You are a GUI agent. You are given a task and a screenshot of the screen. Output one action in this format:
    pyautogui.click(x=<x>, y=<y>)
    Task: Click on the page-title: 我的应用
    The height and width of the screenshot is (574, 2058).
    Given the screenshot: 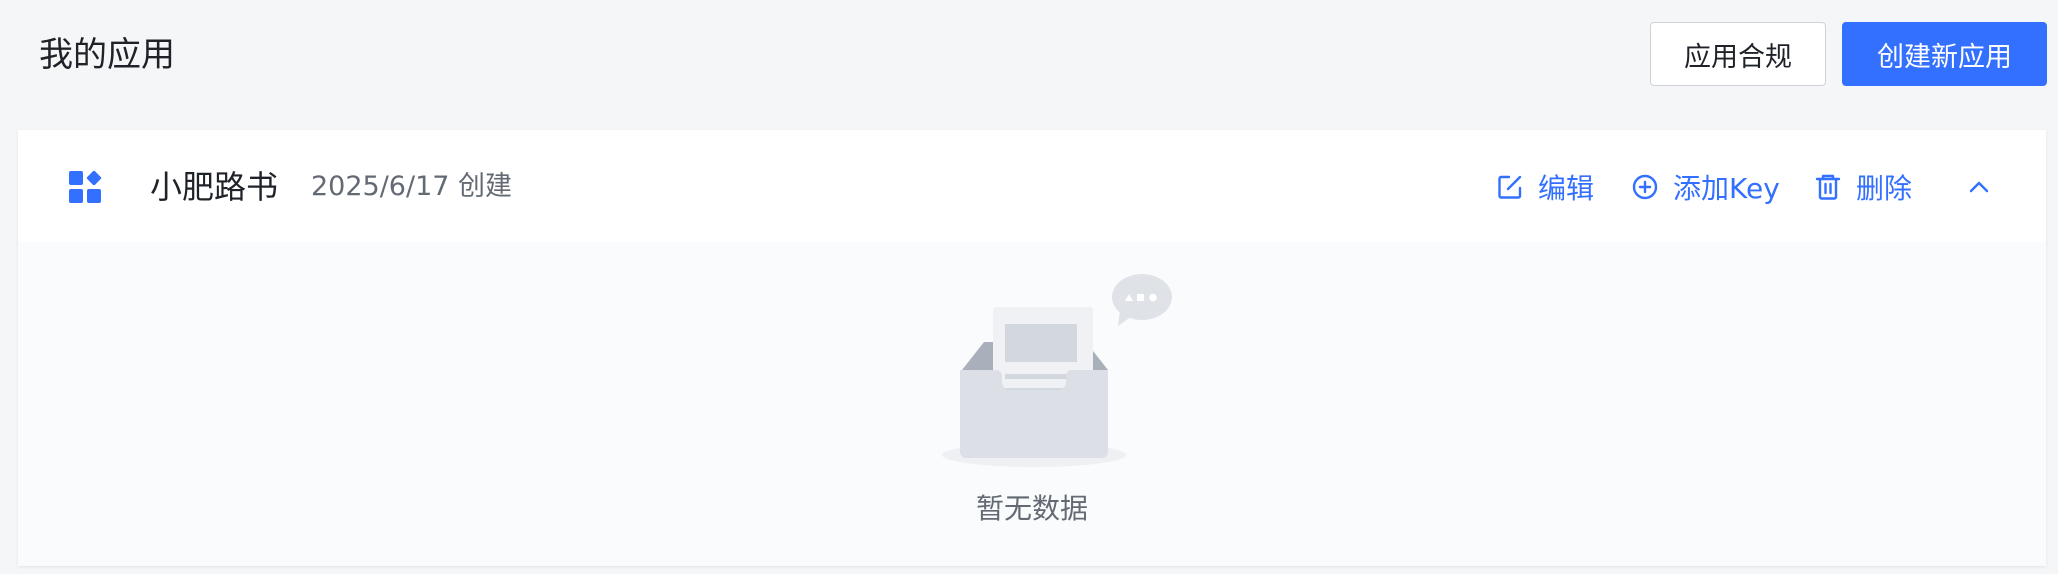 What is the action you would take?
    pyautogui.click(x=107, y=55)
    